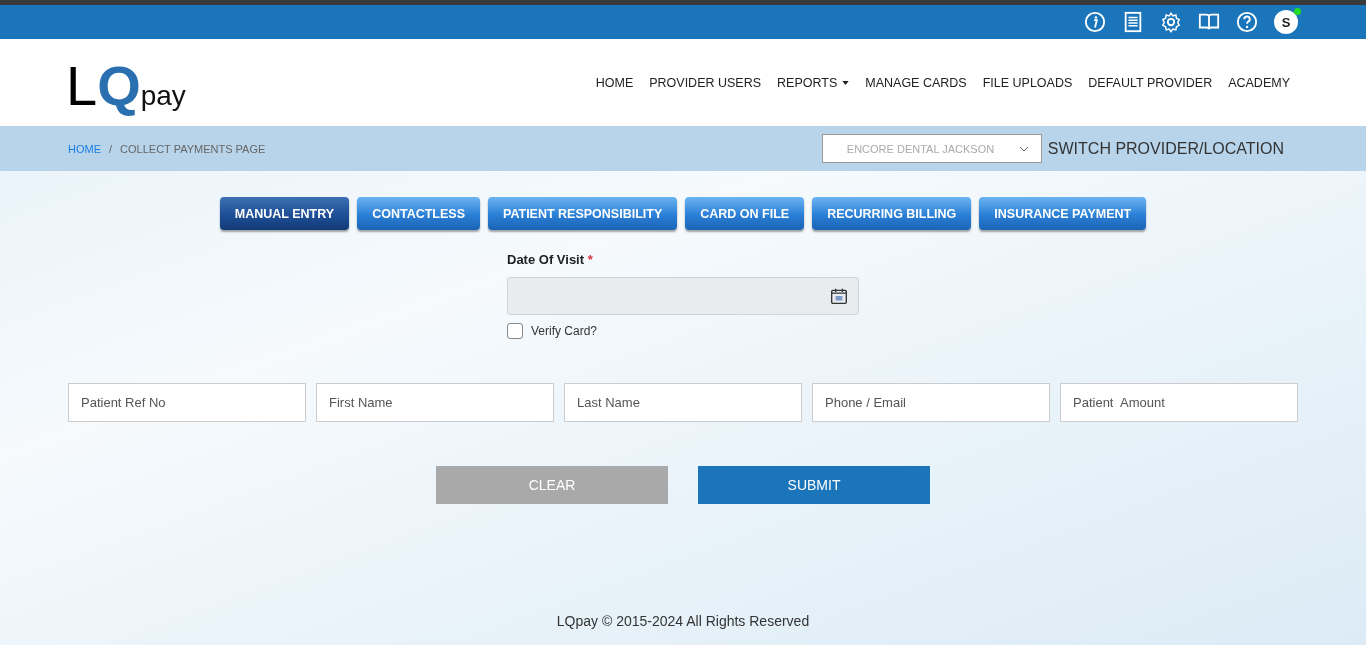 Image resolution: width=1366 pixels, height=645 pixels. I want to click on nav-link: DEFAULT PROVIDER, so click(1150, 82).